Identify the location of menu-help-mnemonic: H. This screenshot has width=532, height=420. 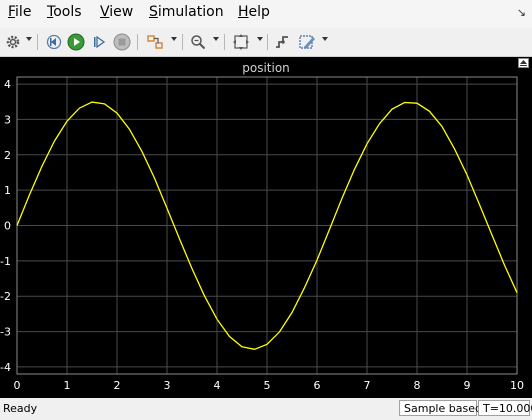
(243, 12).